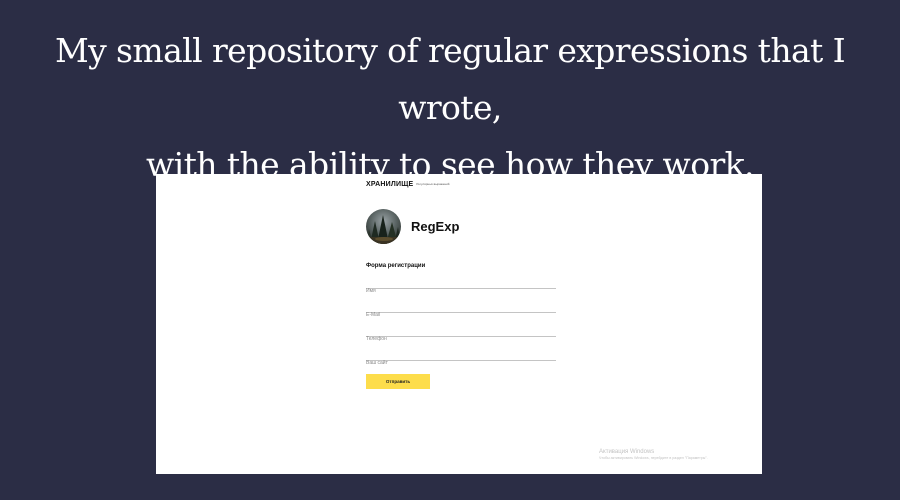 The image size is (900, 500). Describe the element at coordinates (461, 363) in the screenshot. I see `site-input` at that location.